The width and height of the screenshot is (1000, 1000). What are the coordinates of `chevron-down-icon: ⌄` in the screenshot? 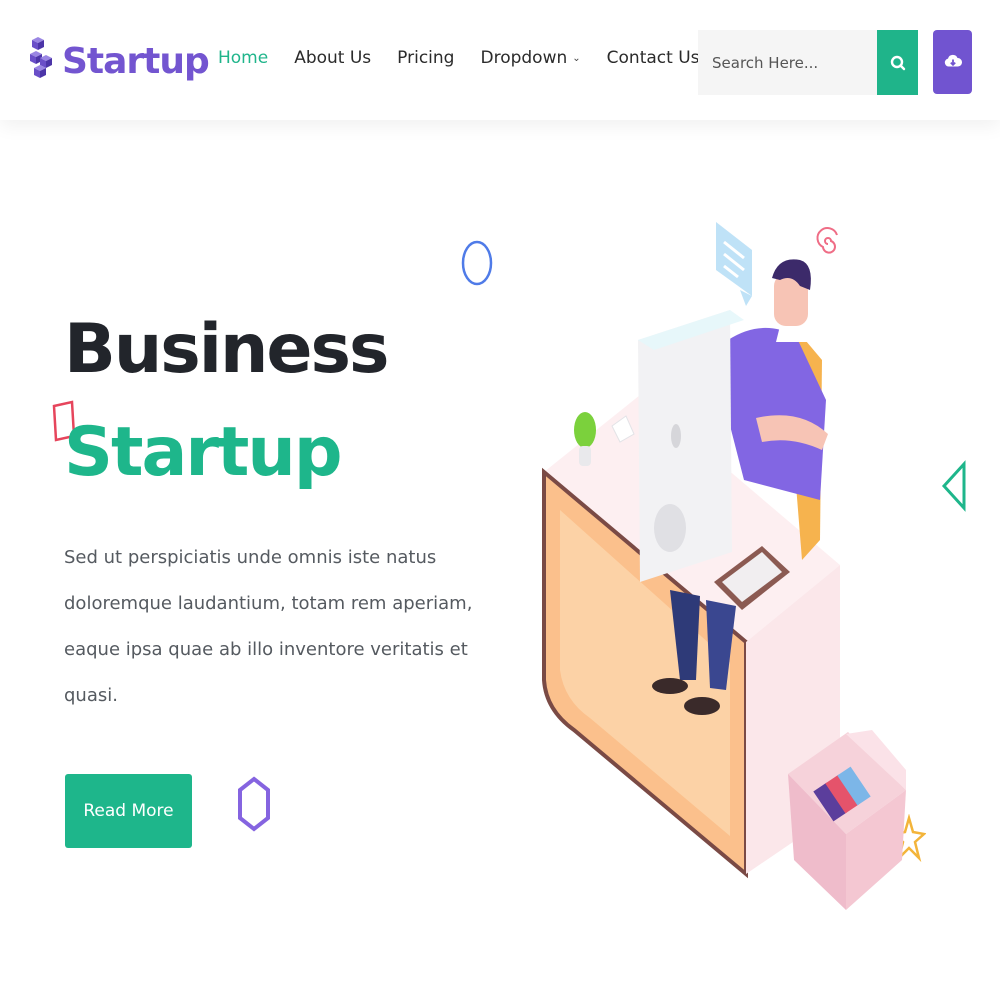 It's located at (576, 58).